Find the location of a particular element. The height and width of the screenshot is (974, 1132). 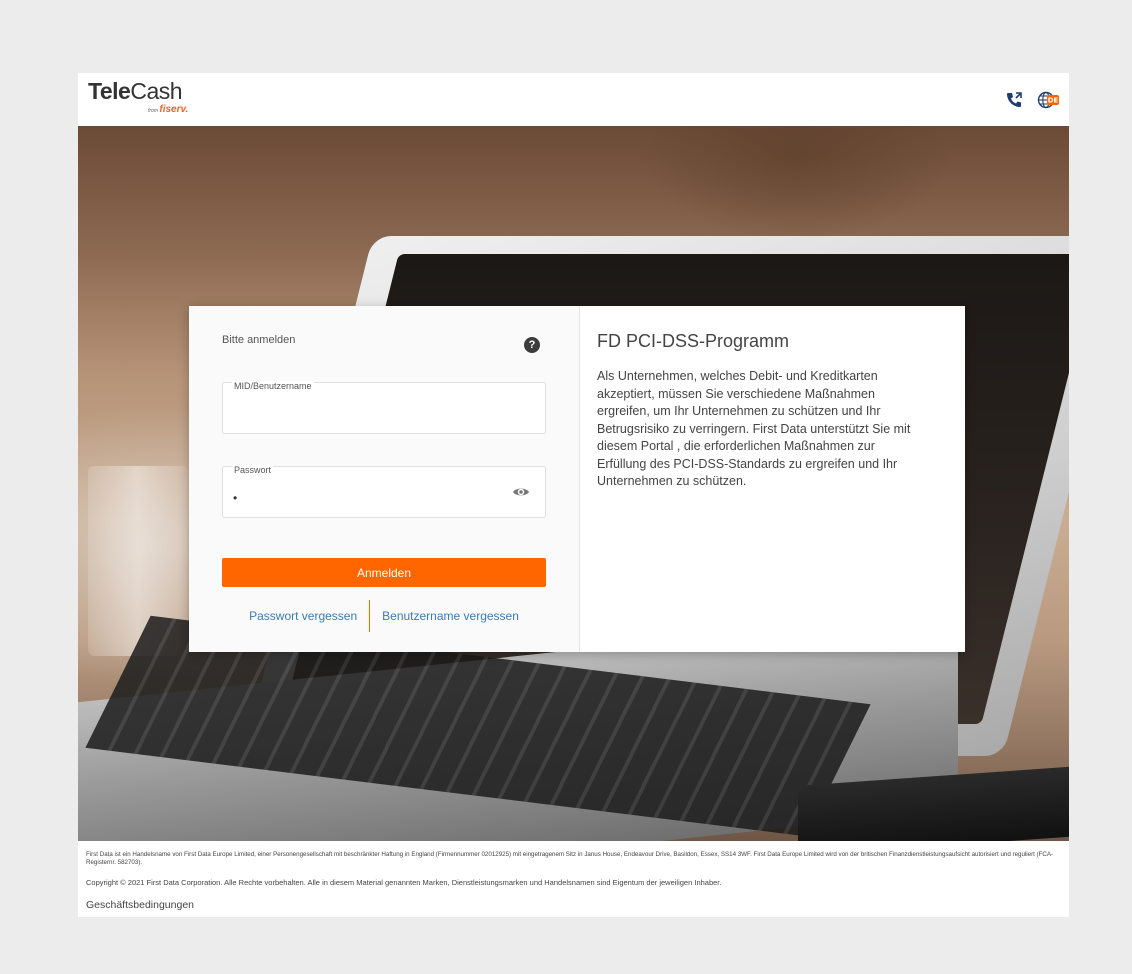

logo-from-text: from is located at coordinates (153, 111).